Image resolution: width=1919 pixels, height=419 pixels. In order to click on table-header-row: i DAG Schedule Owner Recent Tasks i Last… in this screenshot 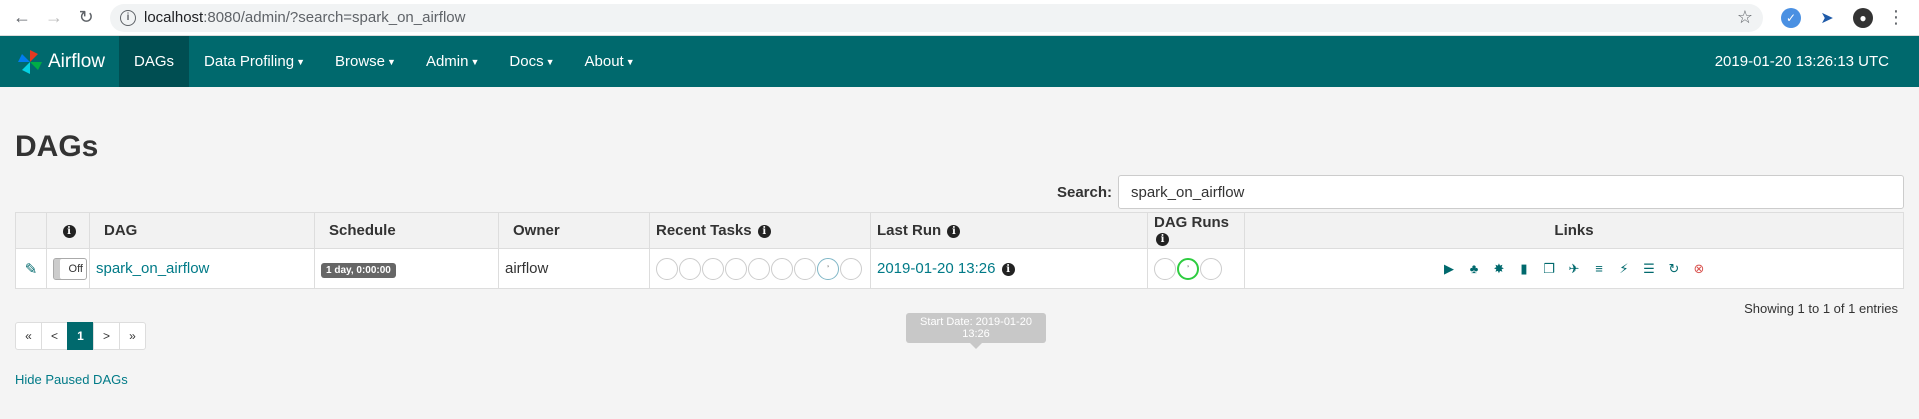, I will do `click(959, 230)`.